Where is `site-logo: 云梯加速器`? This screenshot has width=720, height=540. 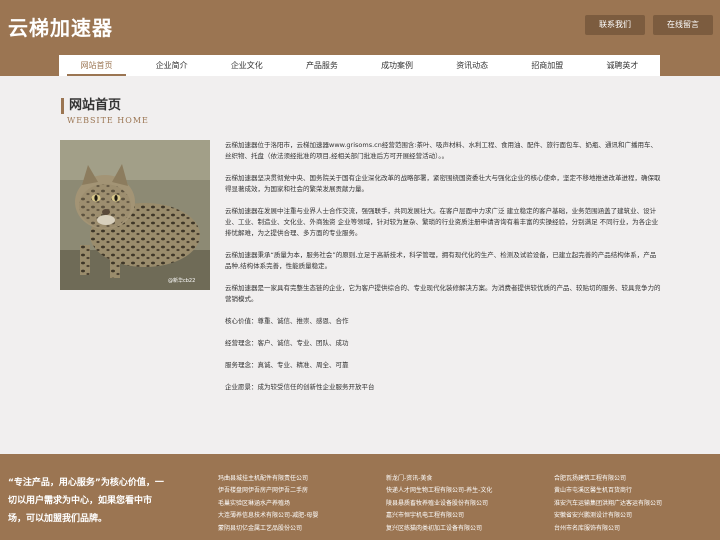
site-logo: 云梯加速器 is located at coordinates (60, 26).